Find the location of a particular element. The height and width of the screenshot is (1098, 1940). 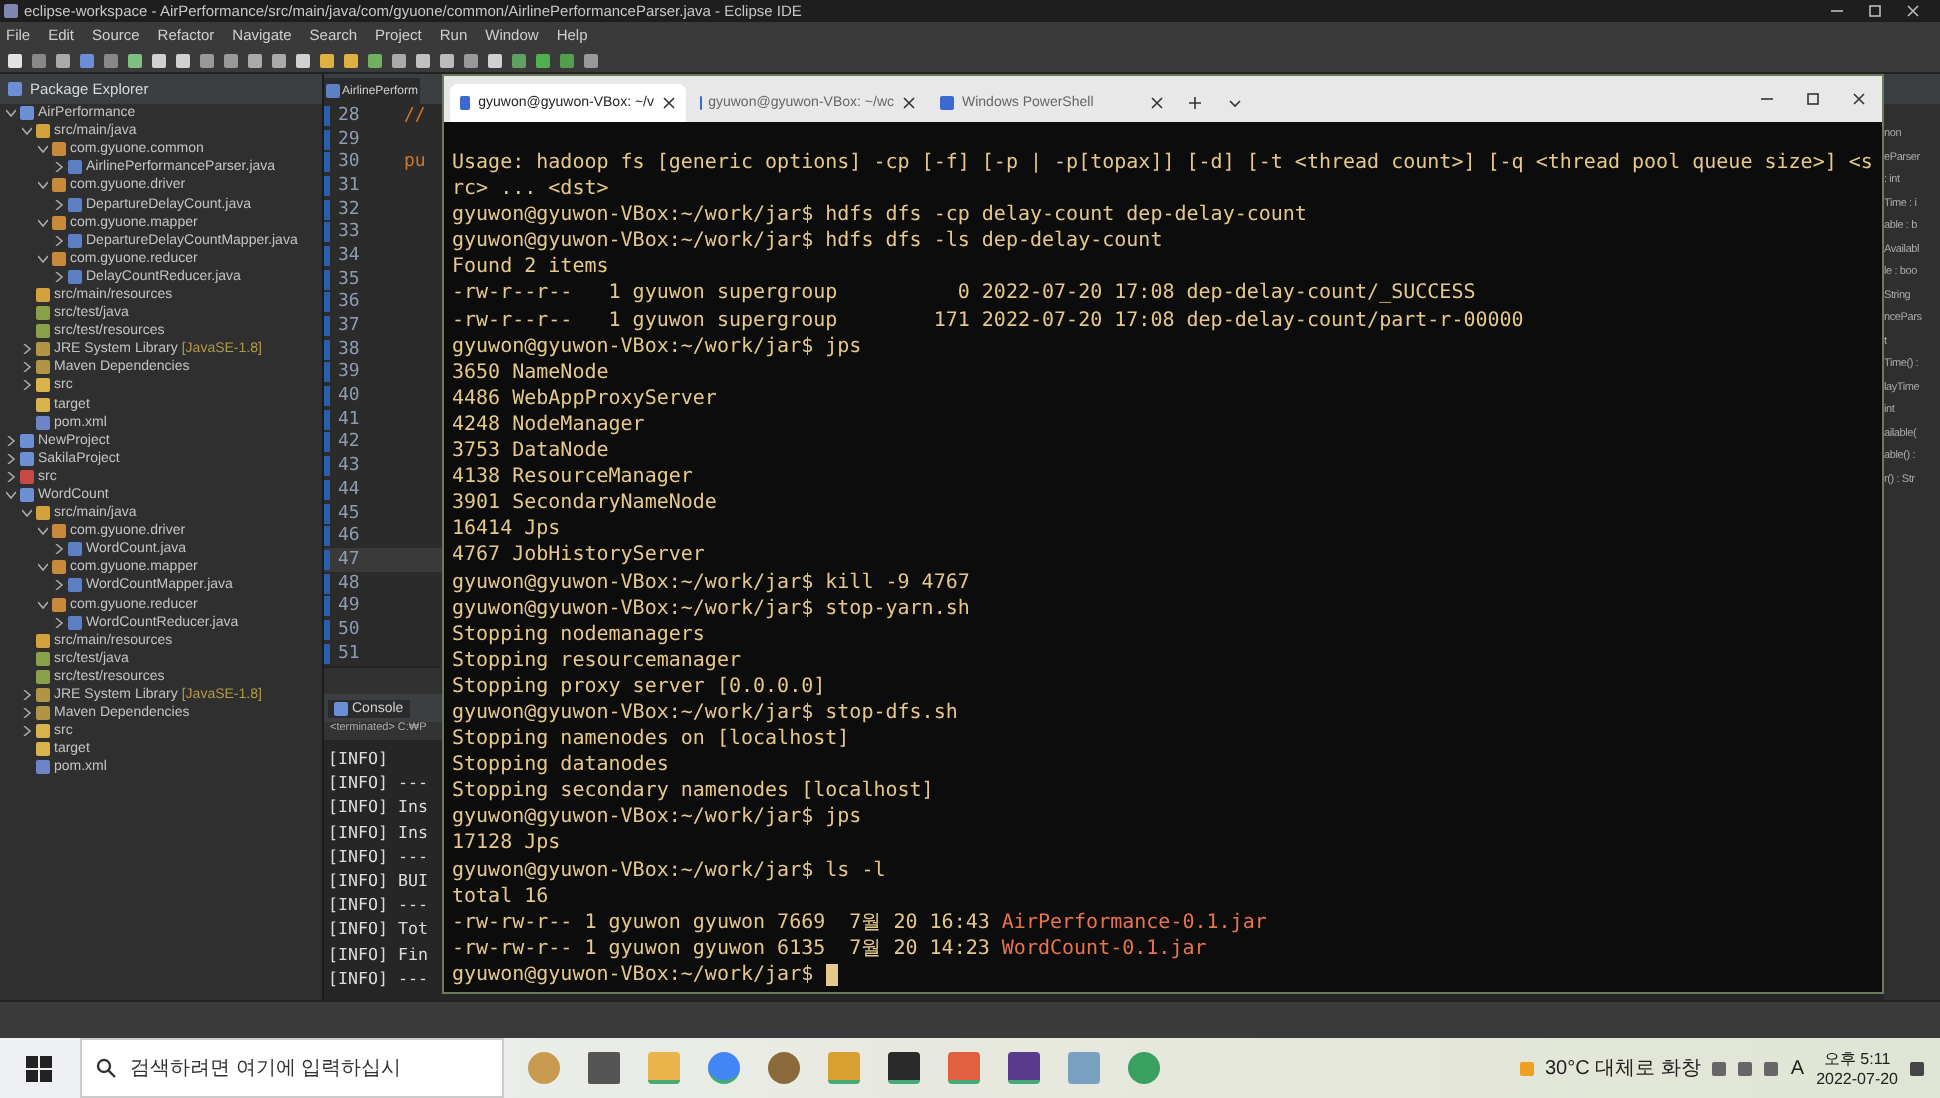

xml-icon is located at coordinates (43, 767).